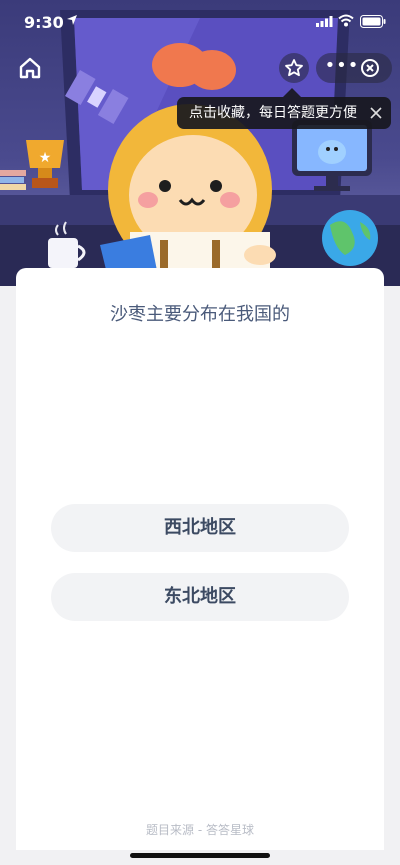  I want to click on home-indicator, so click(200, 855).